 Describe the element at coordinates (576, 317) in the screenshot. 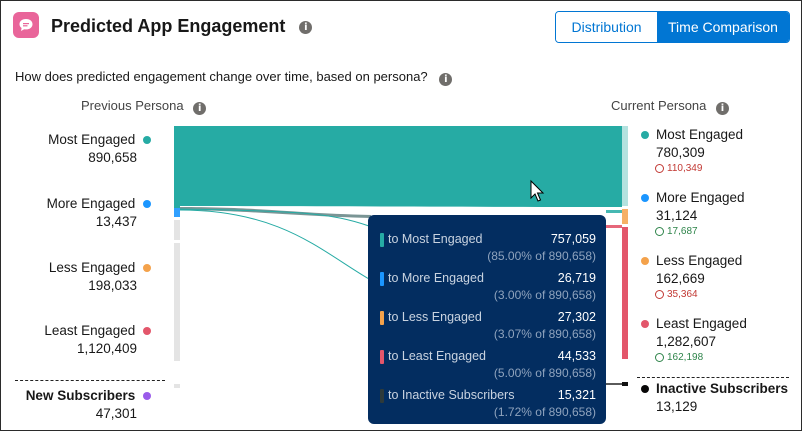

I see `tooltip-value: 27,302` at that location.